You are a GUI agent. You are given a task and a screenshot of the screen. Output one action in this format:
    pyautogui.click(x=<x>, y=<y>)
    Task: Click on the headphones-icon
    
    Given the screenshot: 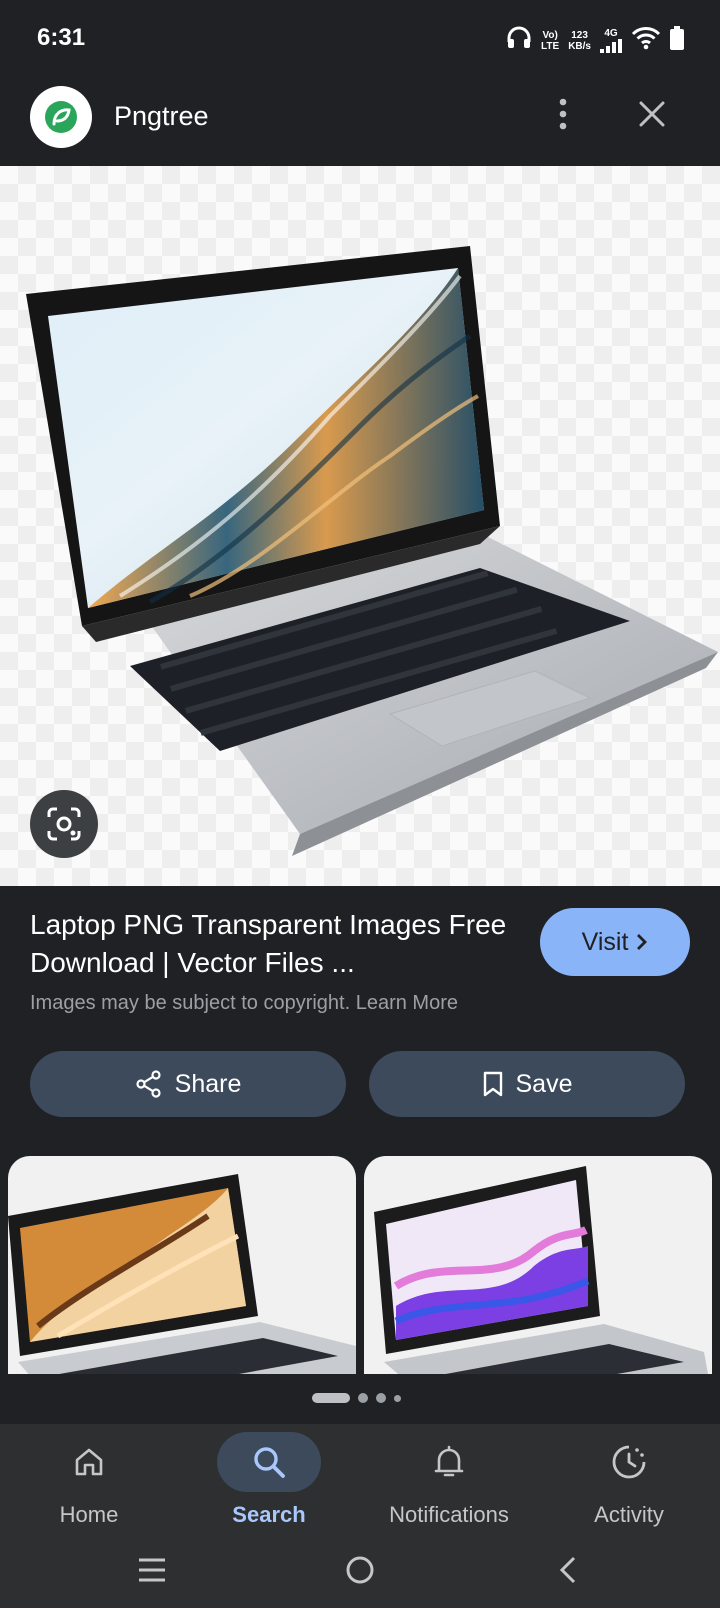 What is the action you would take?
    pyautogui.click(x=519, y=40)
    